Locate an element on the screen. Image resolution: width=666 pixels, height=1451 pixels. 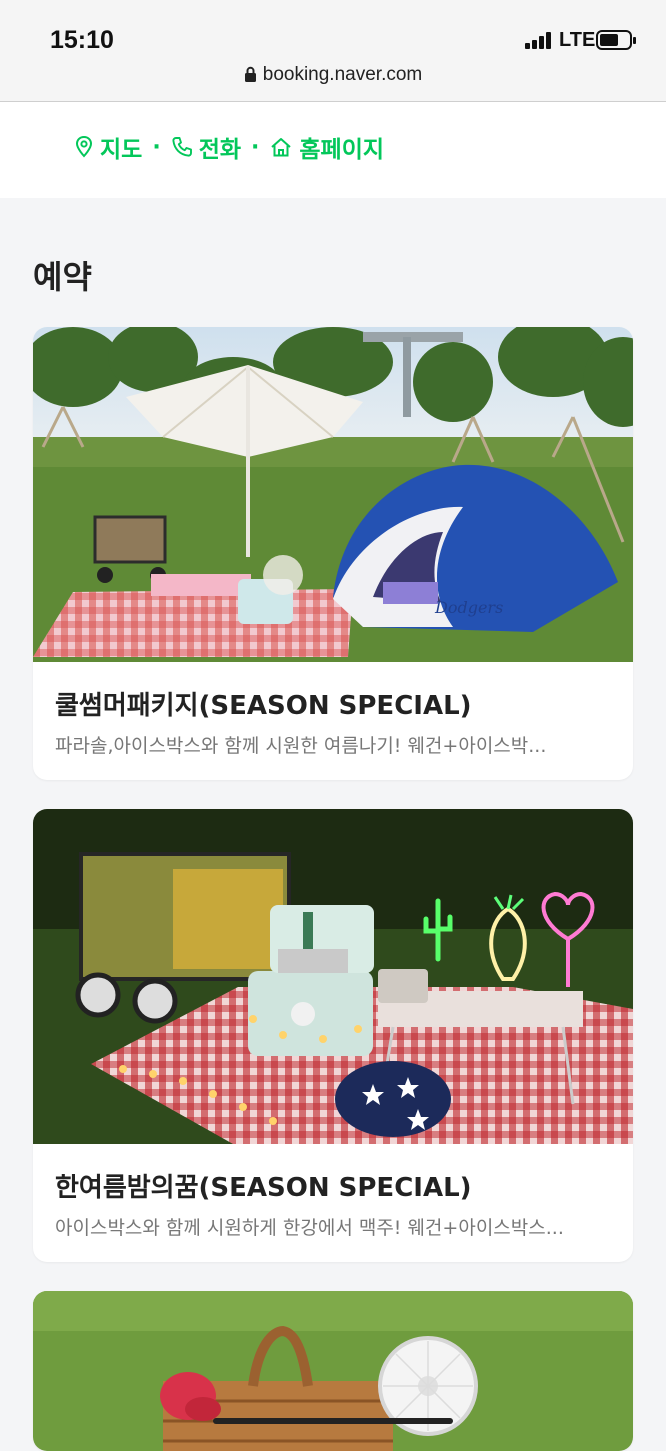
phone-icon is located at coordinates (182, 147).